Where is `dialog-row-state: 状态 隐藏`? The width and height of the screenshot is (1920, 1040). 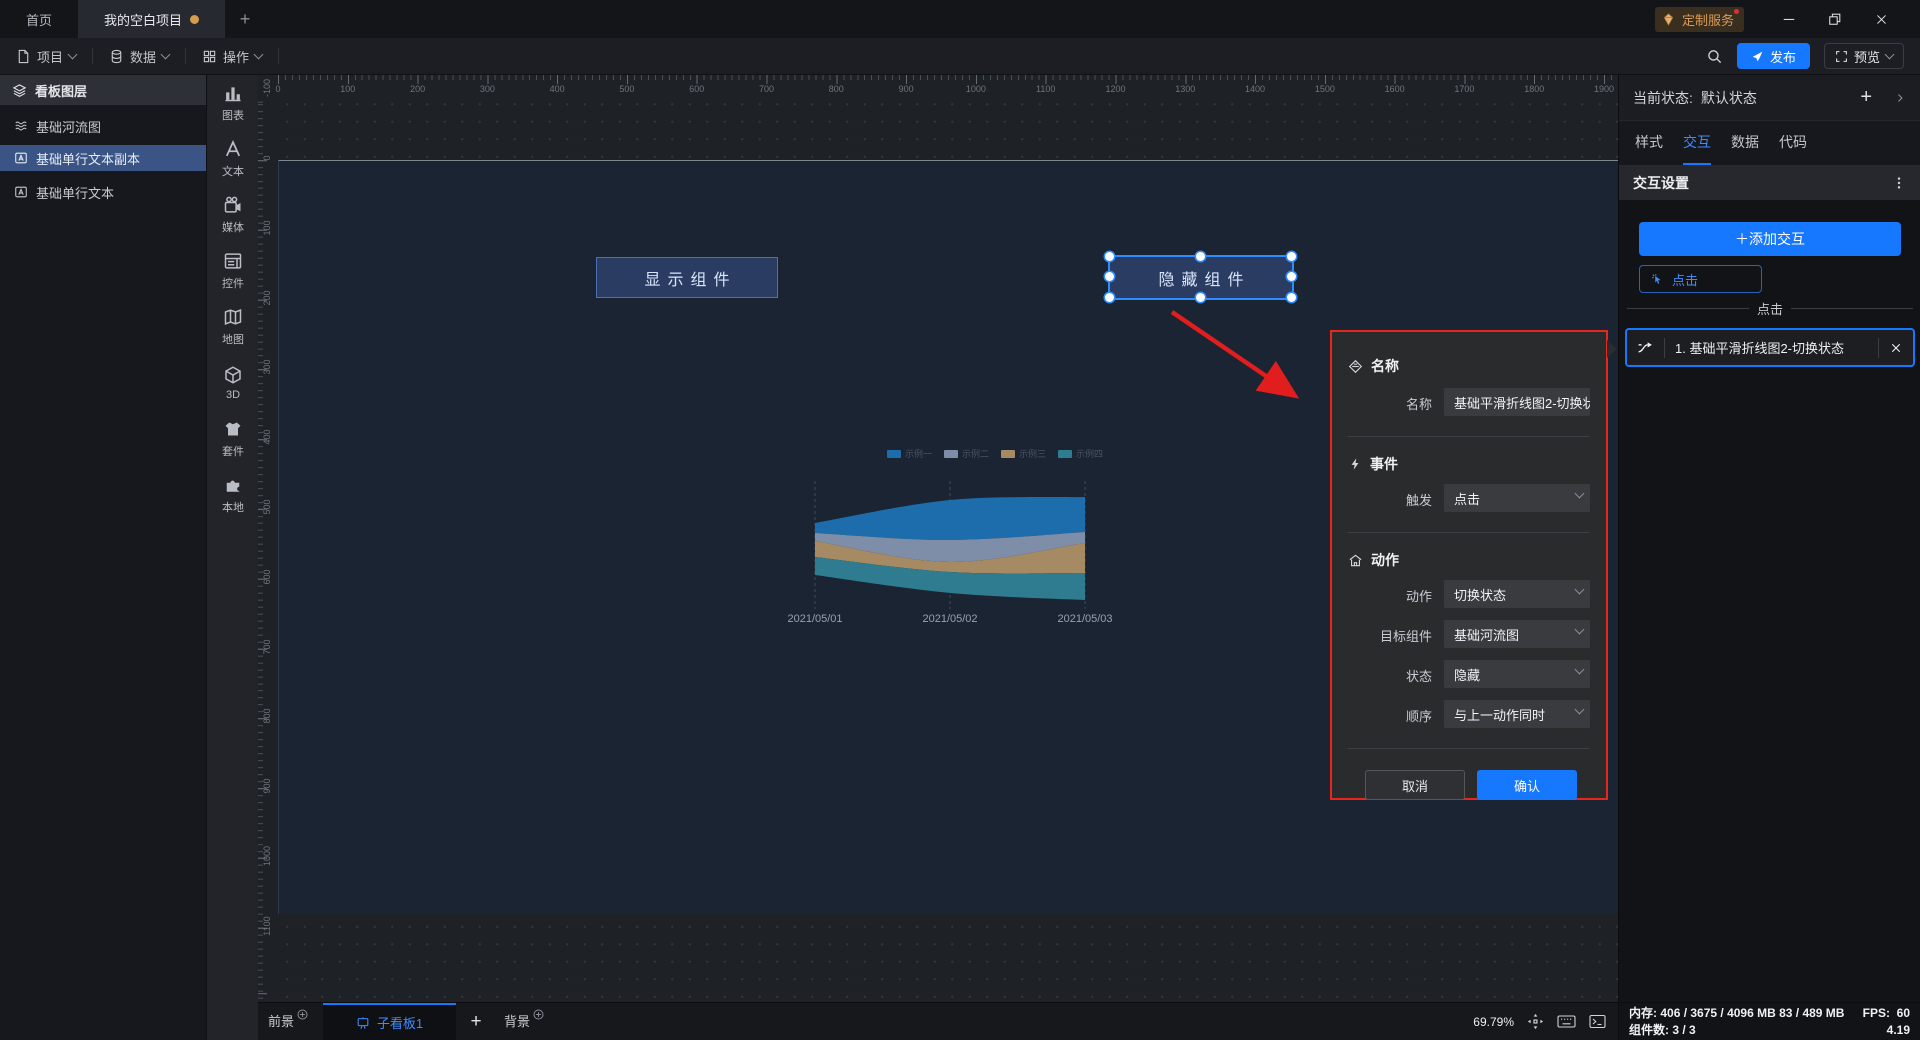
dialog-row-state: 状态 隐藏 is located at coordinates (1469, 674).